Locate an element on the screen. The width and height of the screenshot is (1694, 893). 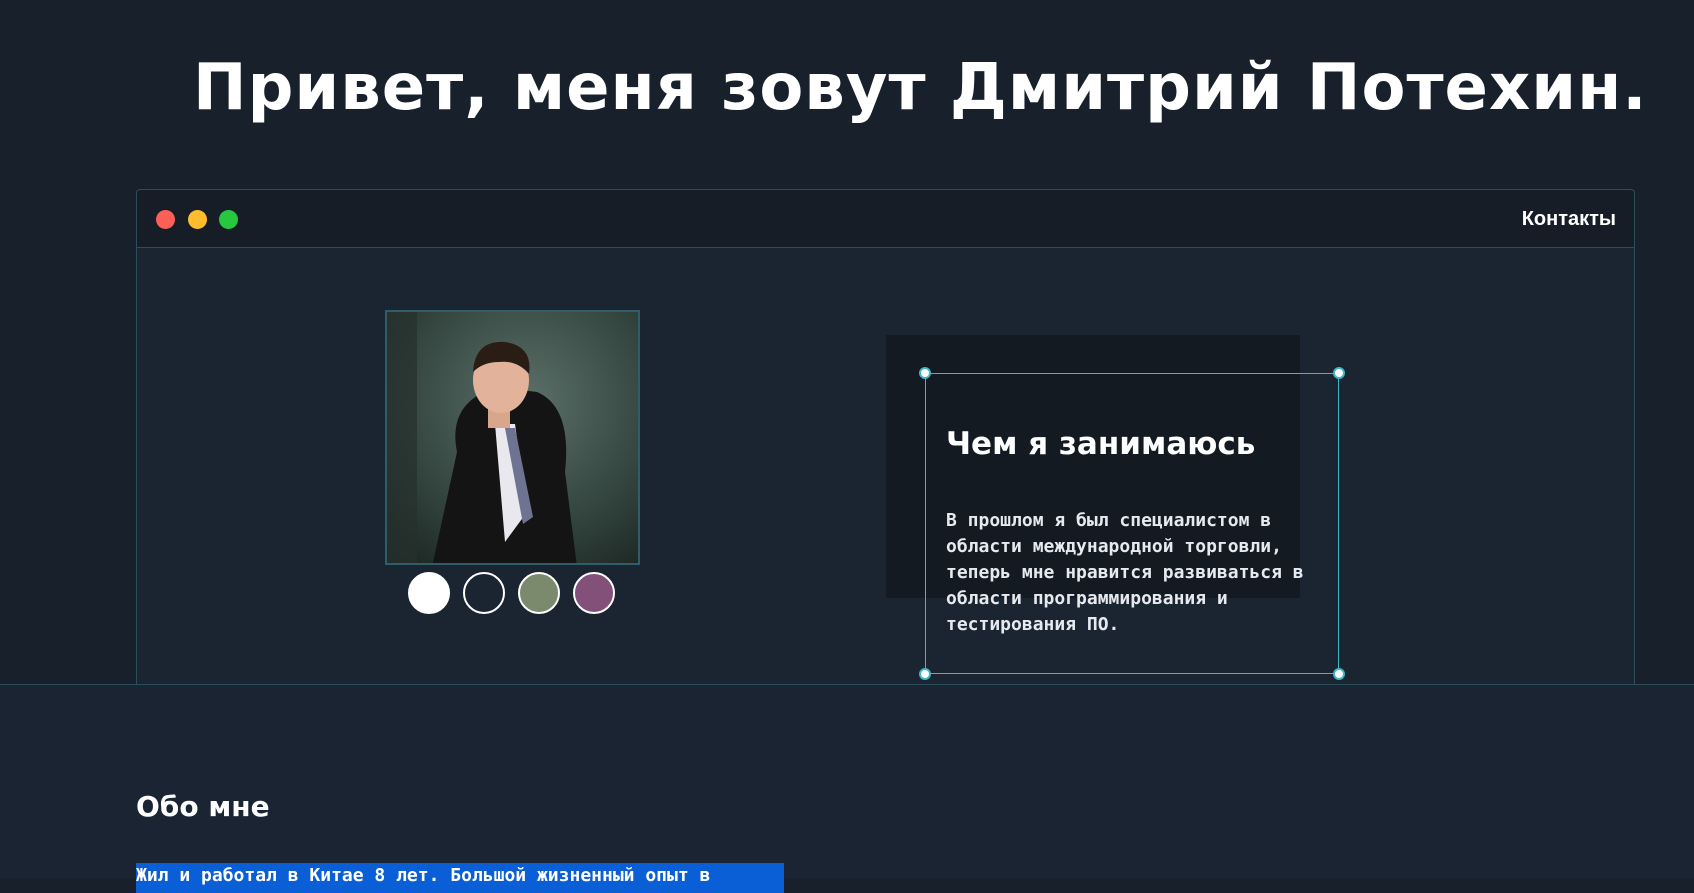
close-window-dot is located at coordinates (165, 219).